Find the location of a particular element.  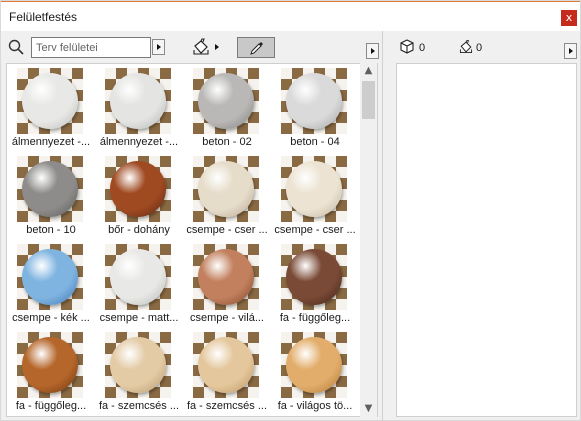

panel-splitter is located at coordinates (382, 226).